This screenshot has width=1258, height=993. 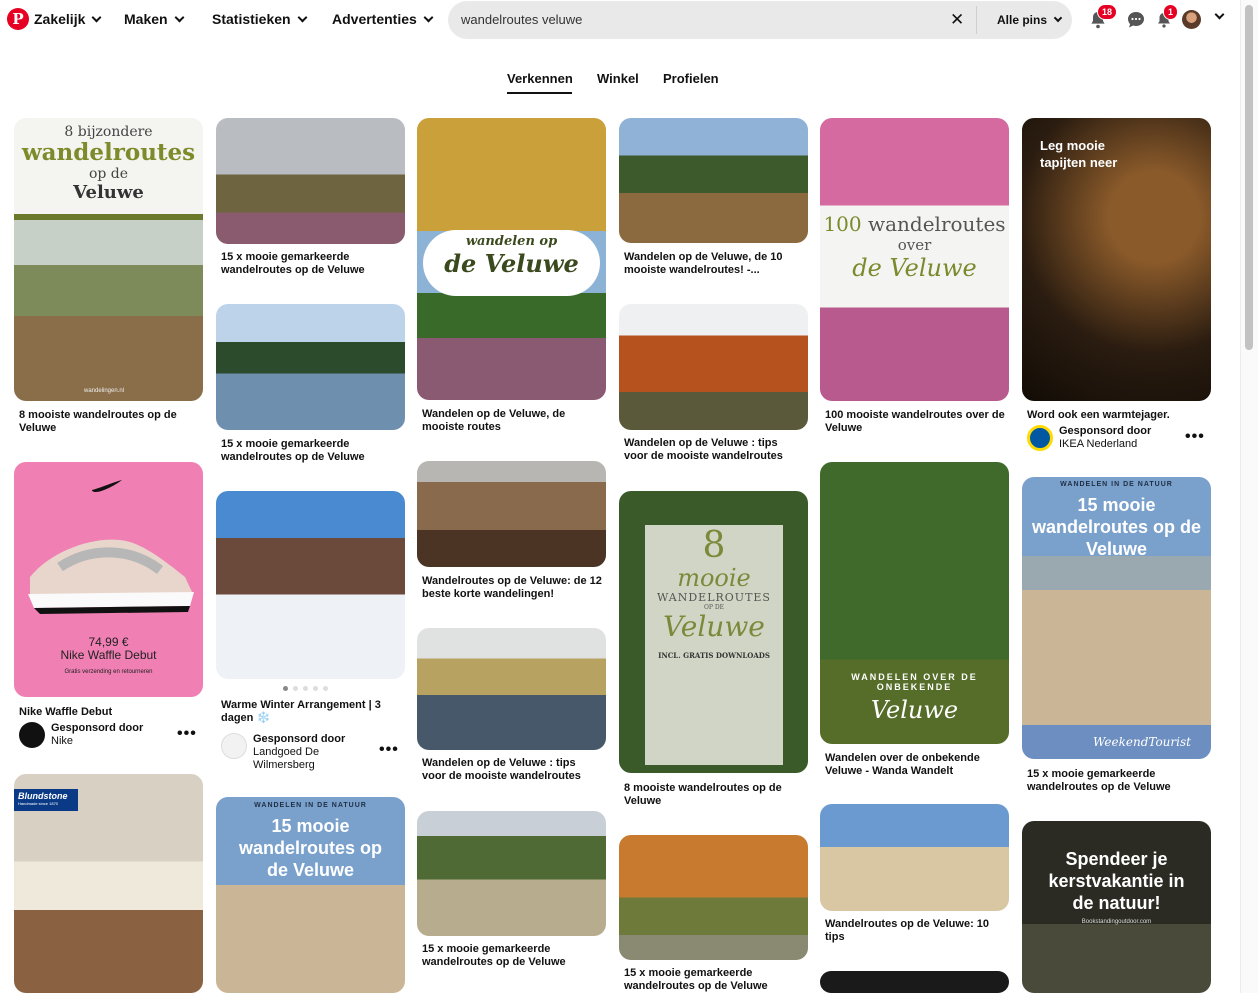 What do you see at coordinates (1117, 415) in the screenshot?
I see `pin-caption: Word ook een warmtejager.` at bounding box center [1117, 415].